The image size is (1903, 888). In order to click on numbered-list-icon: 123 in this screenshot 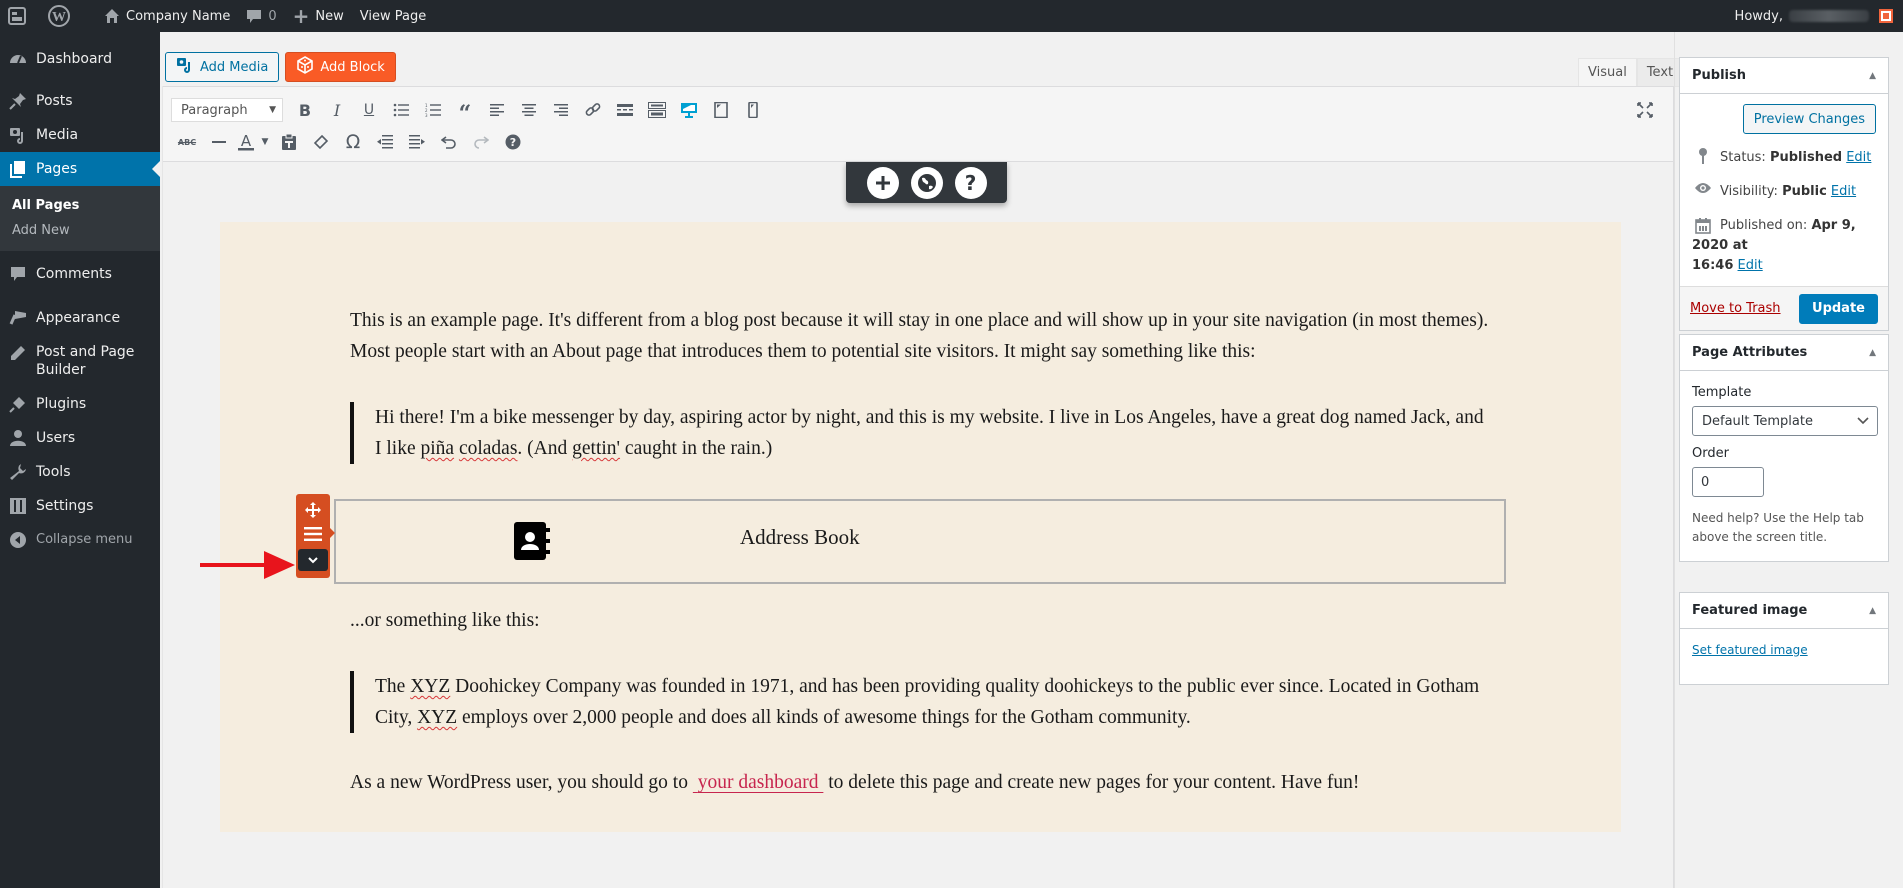, I will do `click(433, 110)`.